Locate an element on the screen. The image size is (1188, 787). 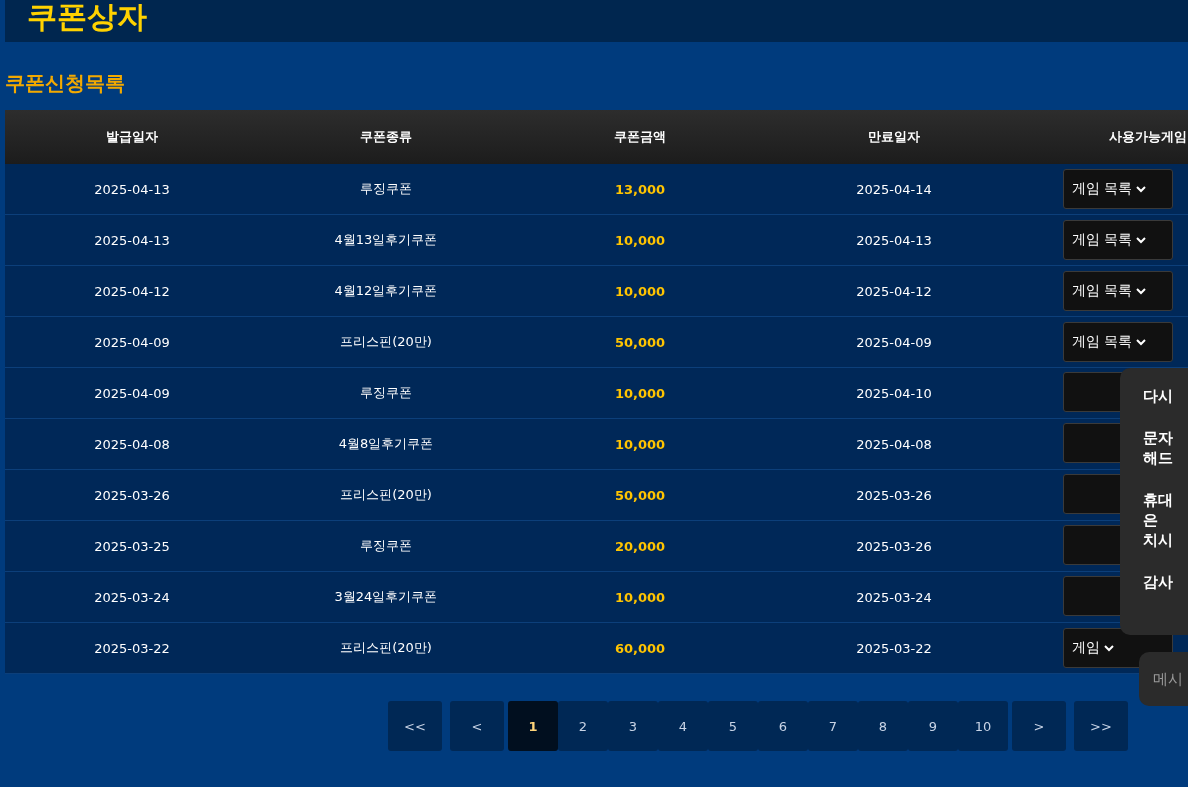
page-button: 4 is located at coordinates (683, 726).